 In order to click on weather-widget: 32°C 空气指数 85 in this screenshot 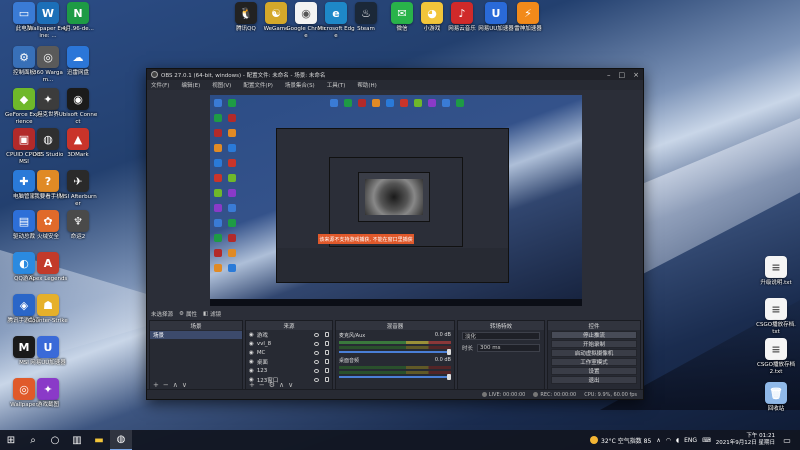, I will do `click(620, 440)`.